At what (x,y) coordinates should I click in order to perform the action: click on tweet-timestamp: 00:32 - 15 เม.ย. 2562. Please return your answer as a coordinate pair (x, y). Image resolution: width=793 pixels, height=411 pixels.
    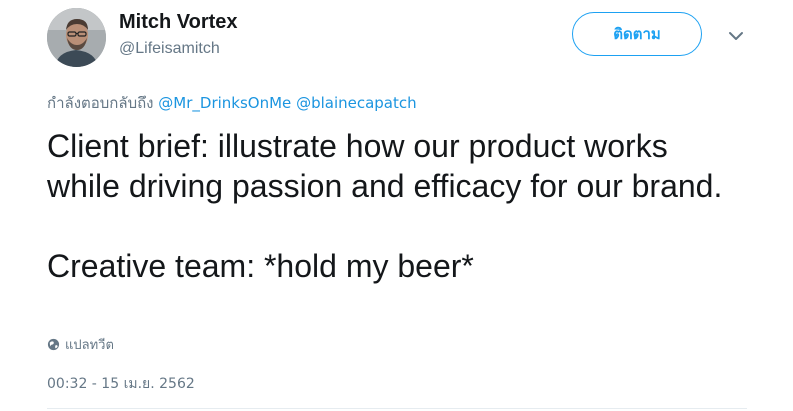
    Looking at the image, I should click on (121, 384).